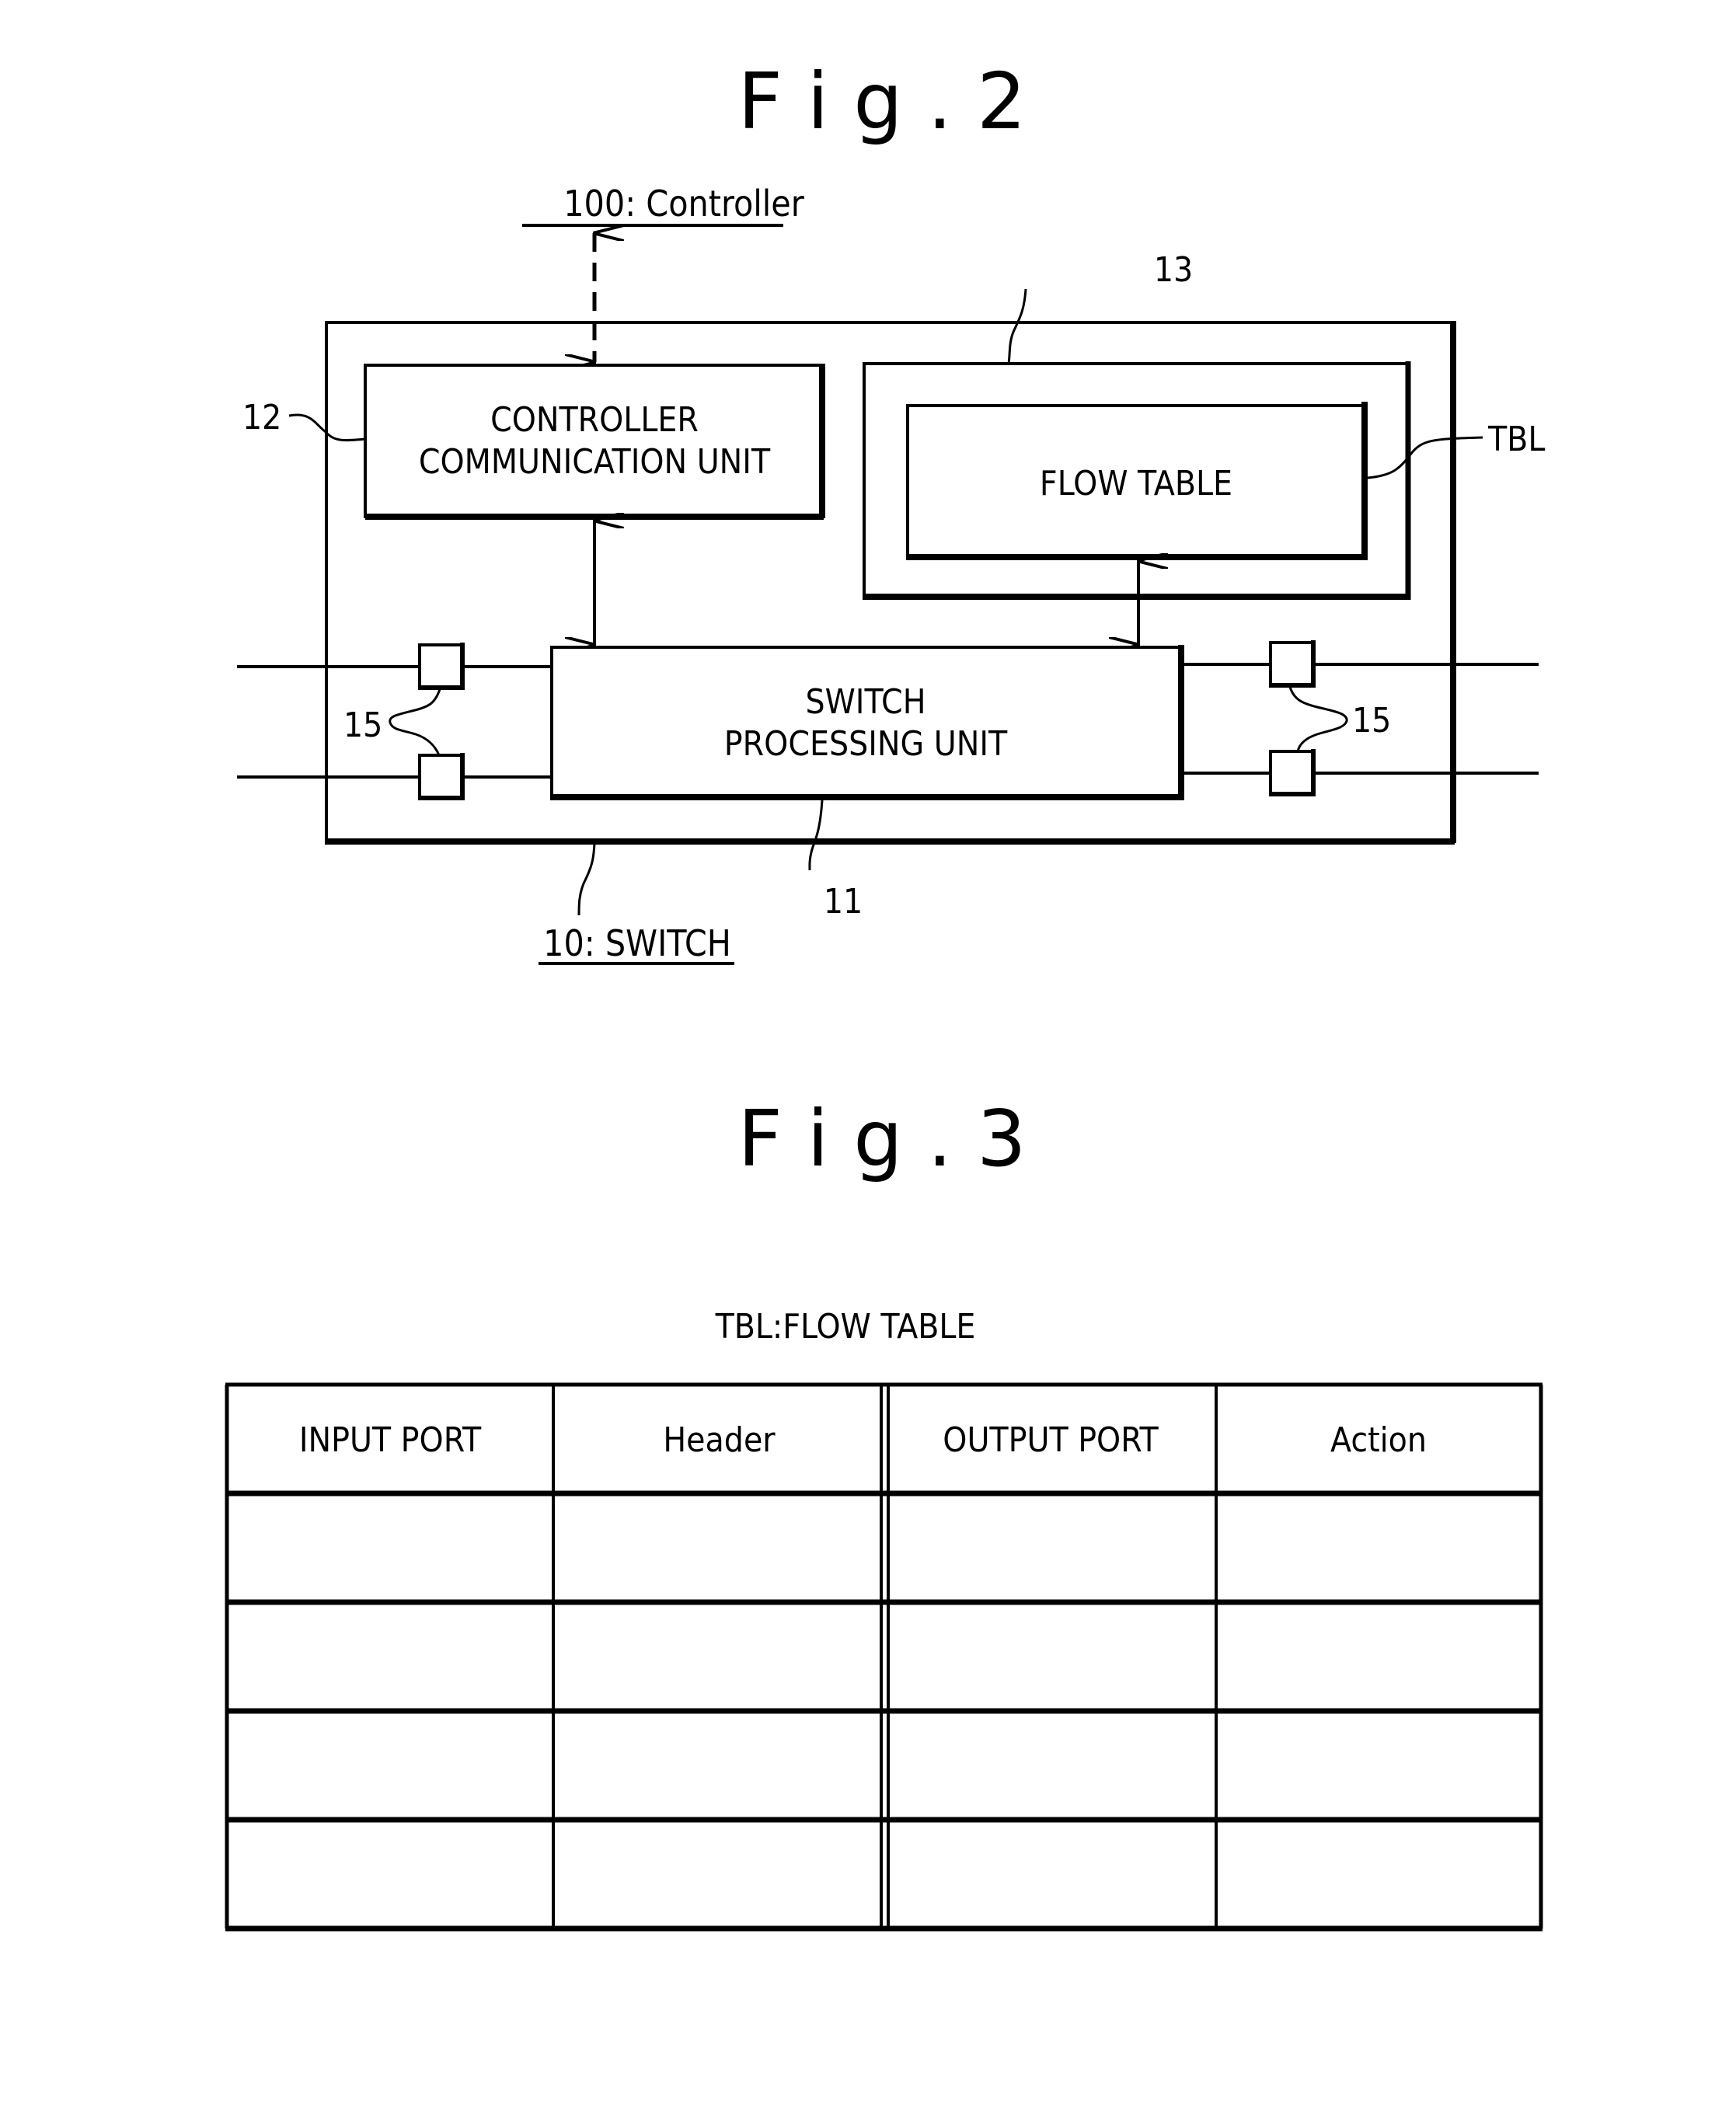 This screenshot has height=2115, width=1736. What do you see at coordinates (637, 943) in the screenshot?
I see `switch-label: 10: SWITCH` at bounding box center [637, 943].